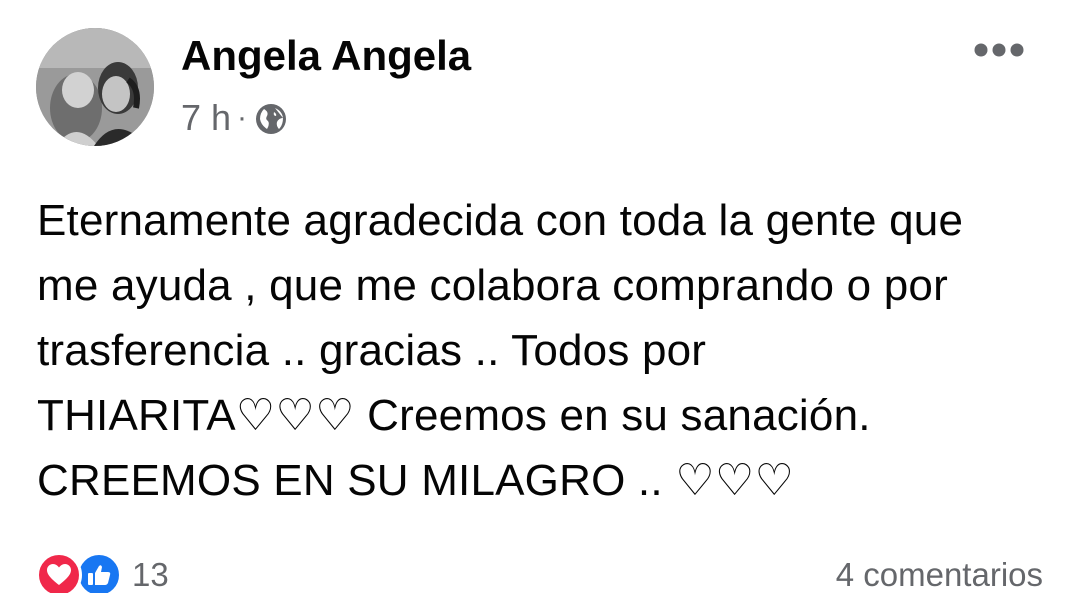  I want to click on post-timestamp: 7 h, so click(206, 118).